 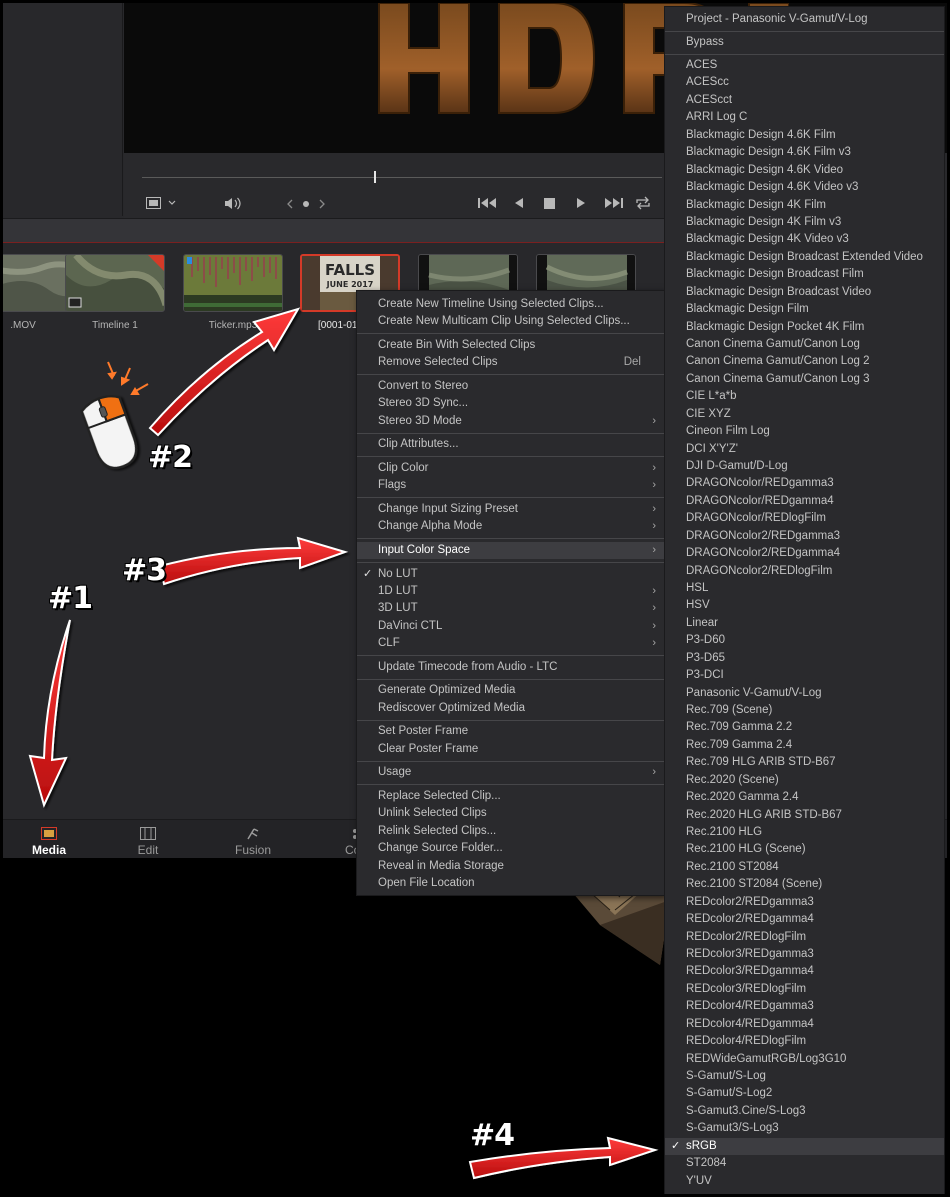 I want to click on color-space-rec-2020-scene: Rec.2020 (Scene), so click(x=804, y=780).